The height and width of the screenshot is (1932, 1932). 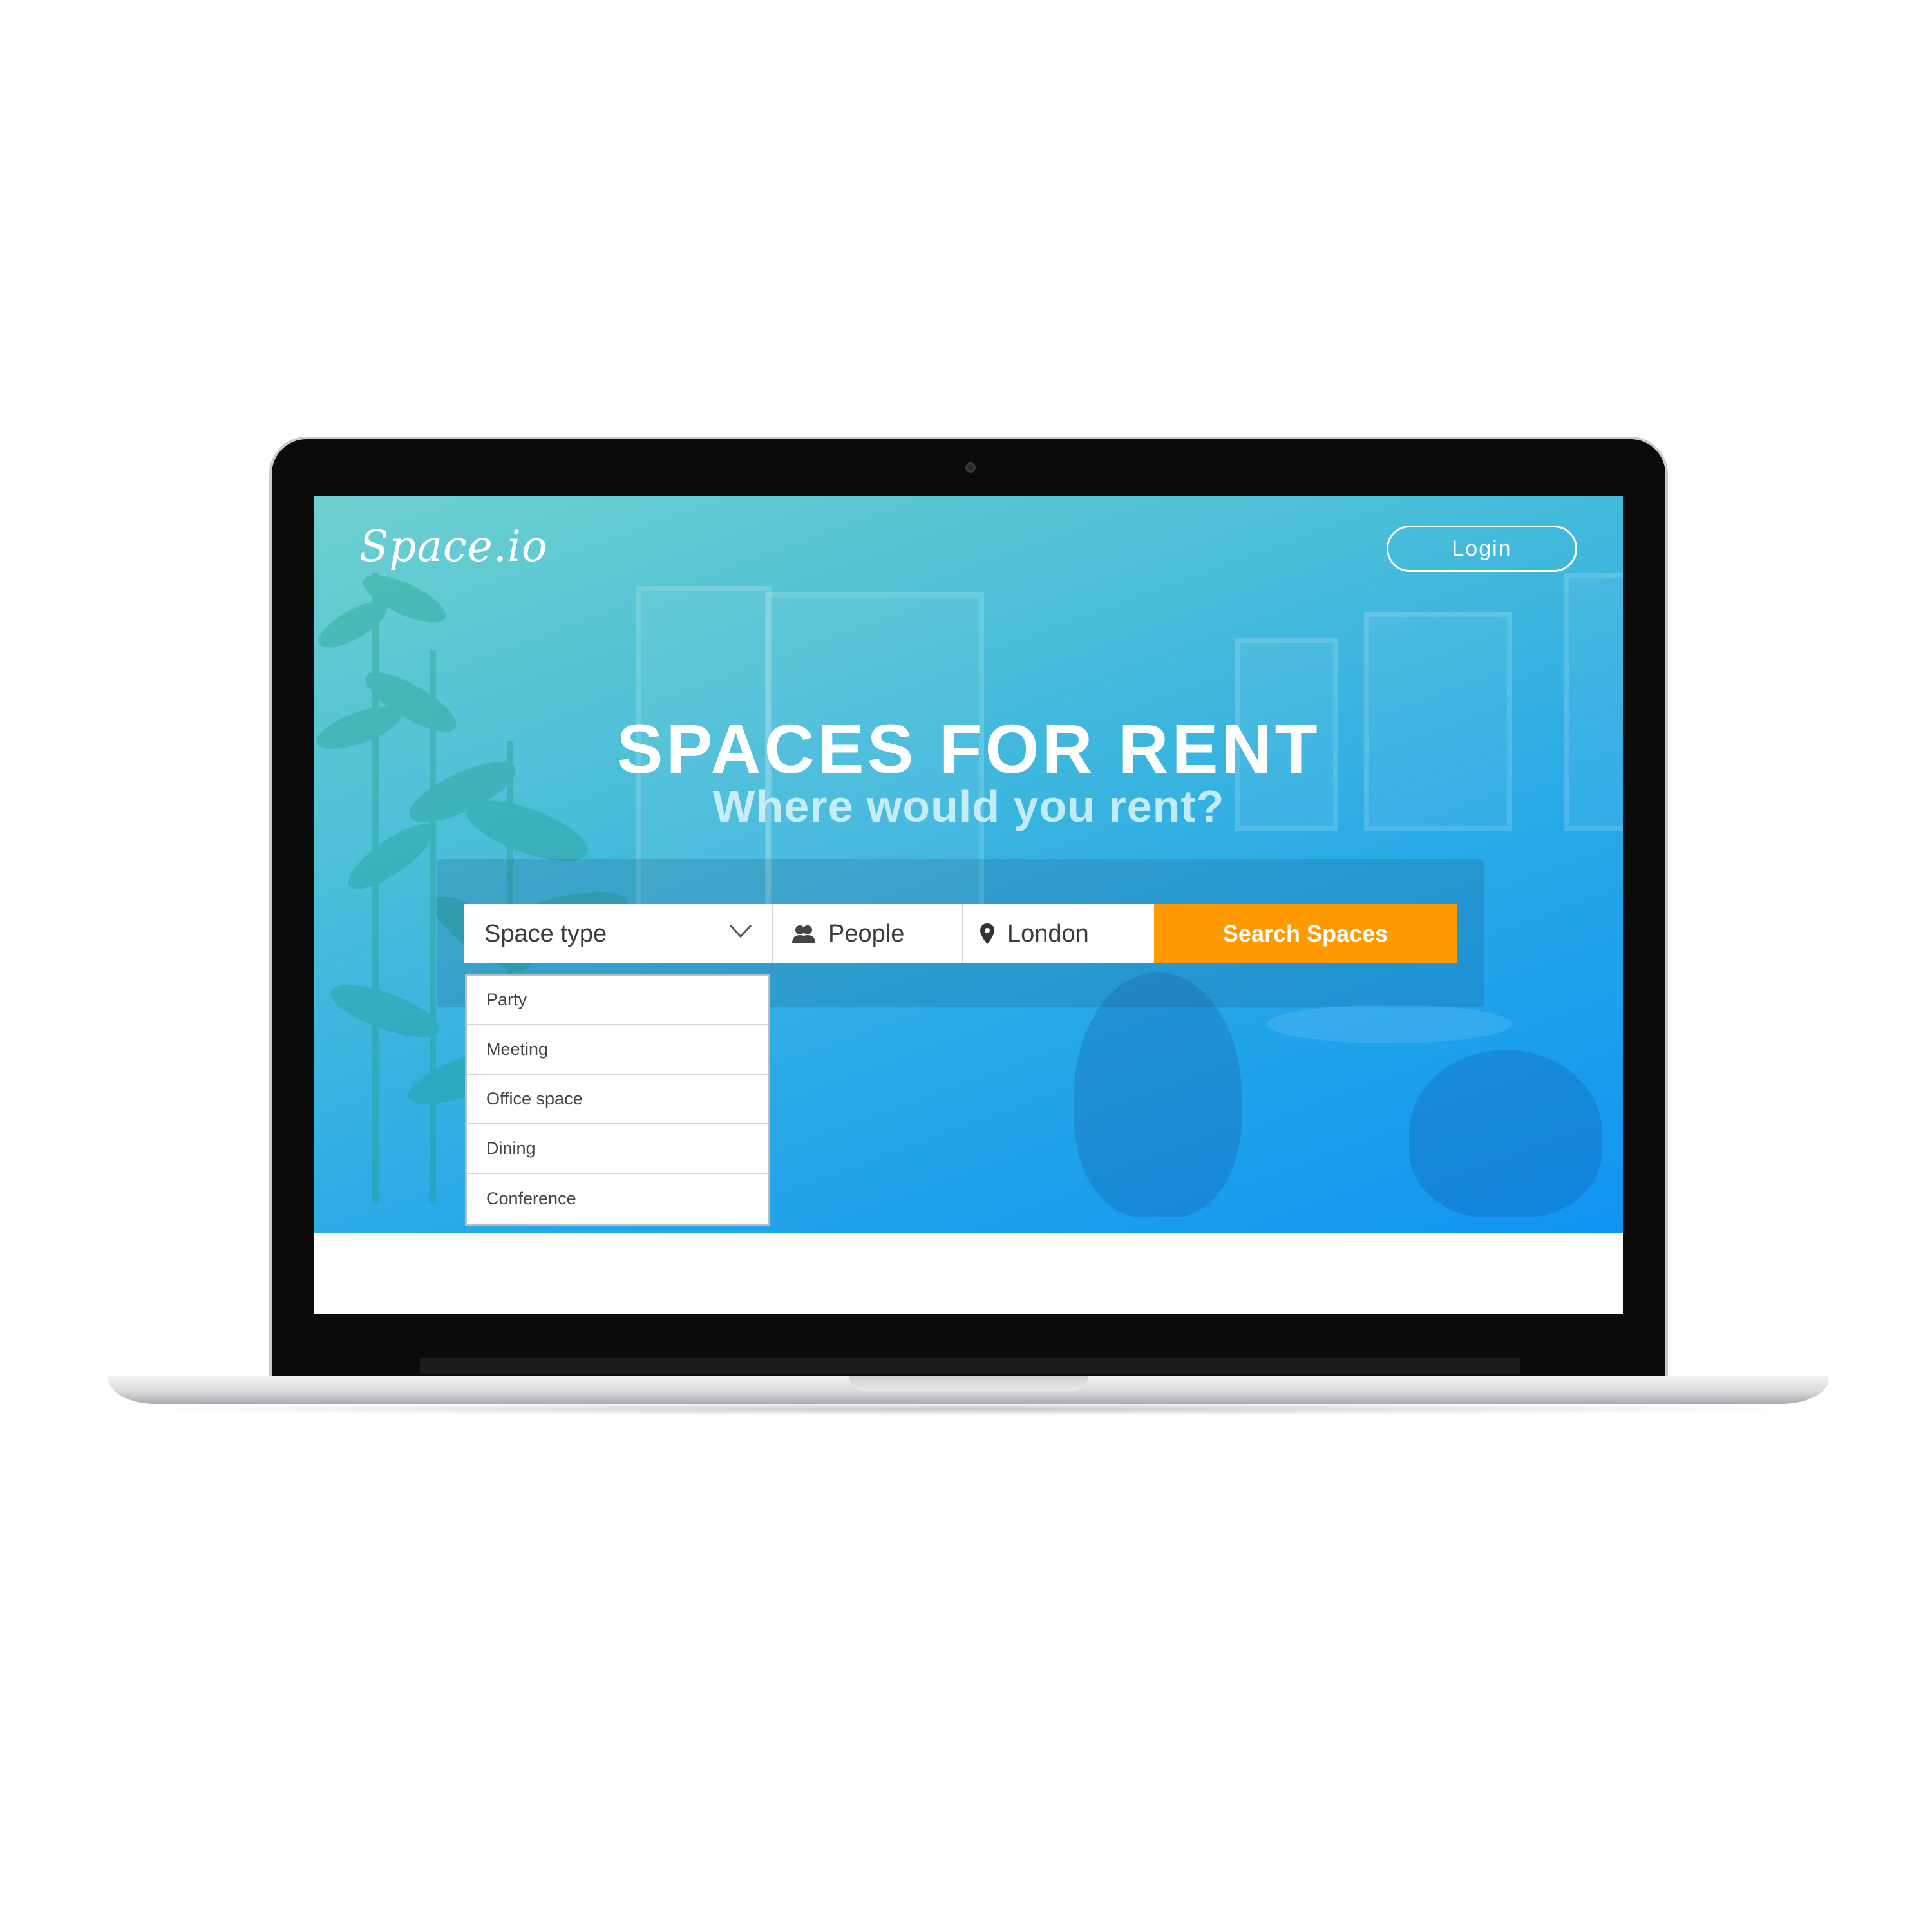 What do you see at coordinates (1482, 549) in the screenshot?
I see `login-button: Login` at bounding box center [1482, 549].